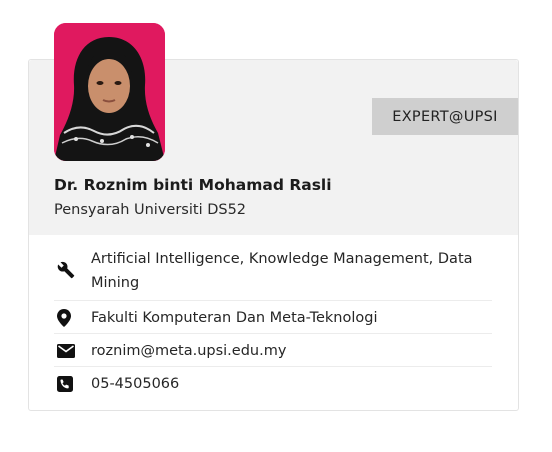  What do you see at coordinates (72, 318) in the screenshot?
I see `map-pin-icon` at bounding box center [72, 318].